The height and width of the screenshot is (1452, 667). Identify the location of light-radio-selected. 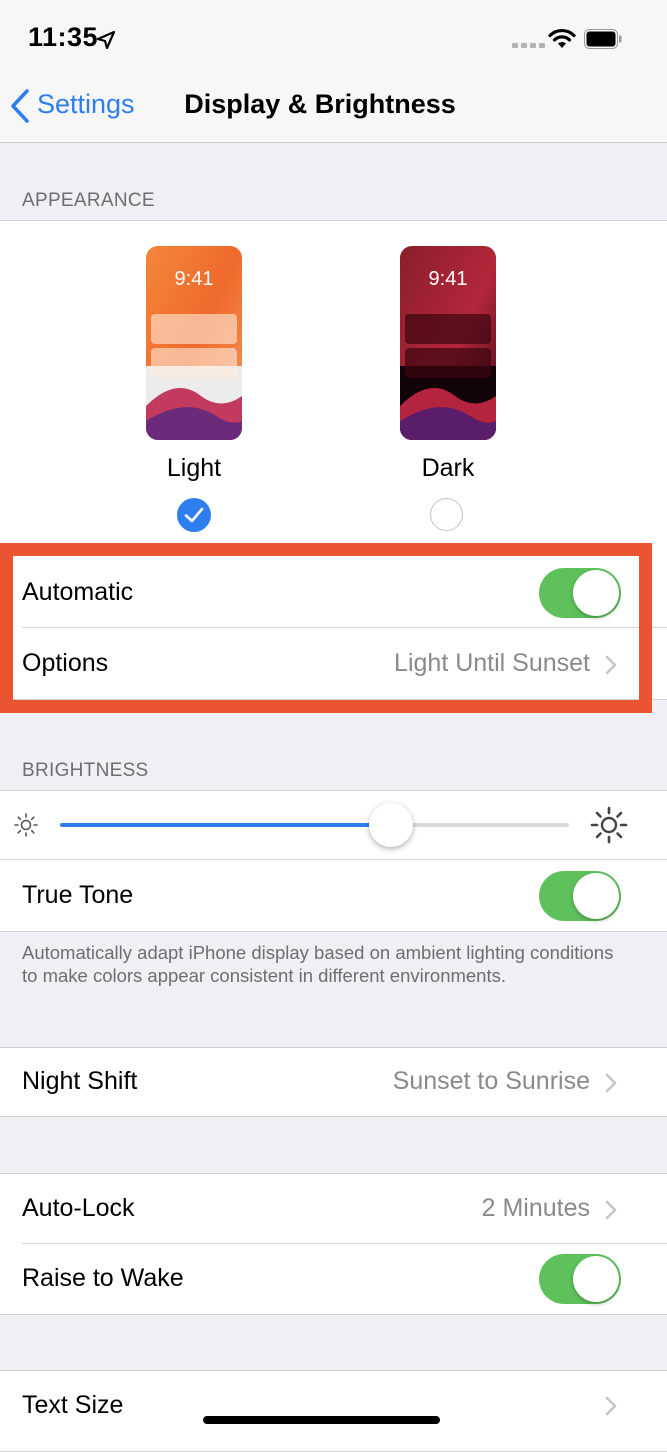
(194, 515).